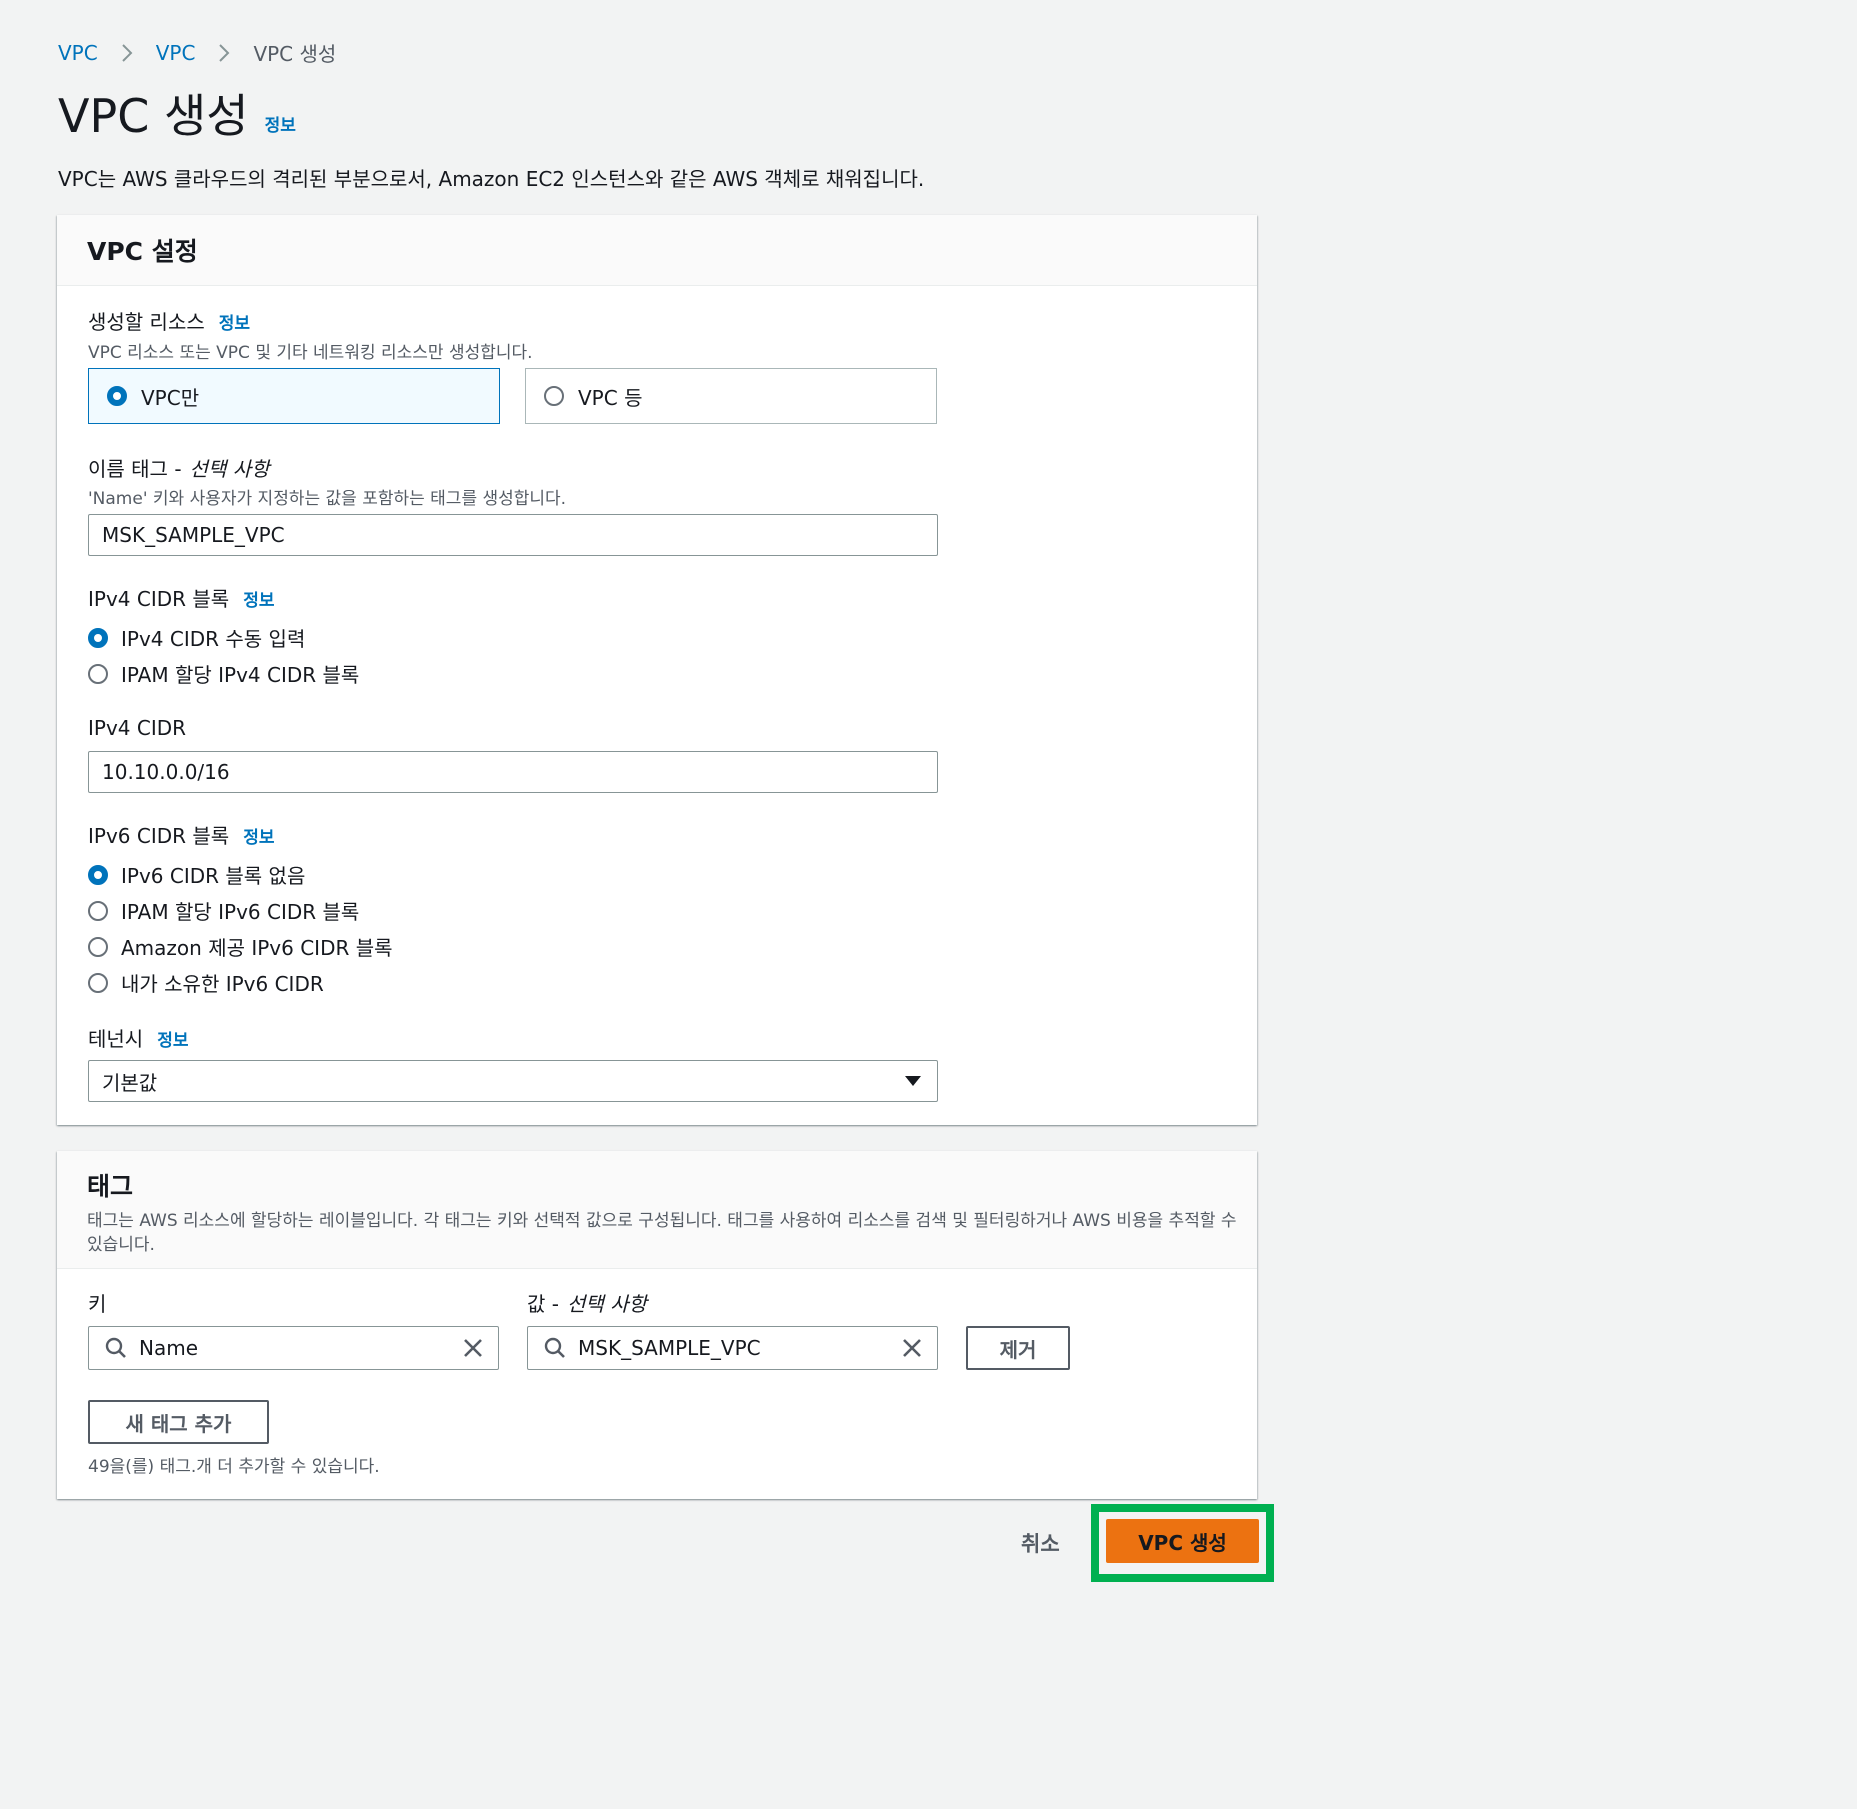  I want to click on ipv6-option-amazon-label: Amazon 제공 IPv6 CIDR 블록, so click(257, 948).